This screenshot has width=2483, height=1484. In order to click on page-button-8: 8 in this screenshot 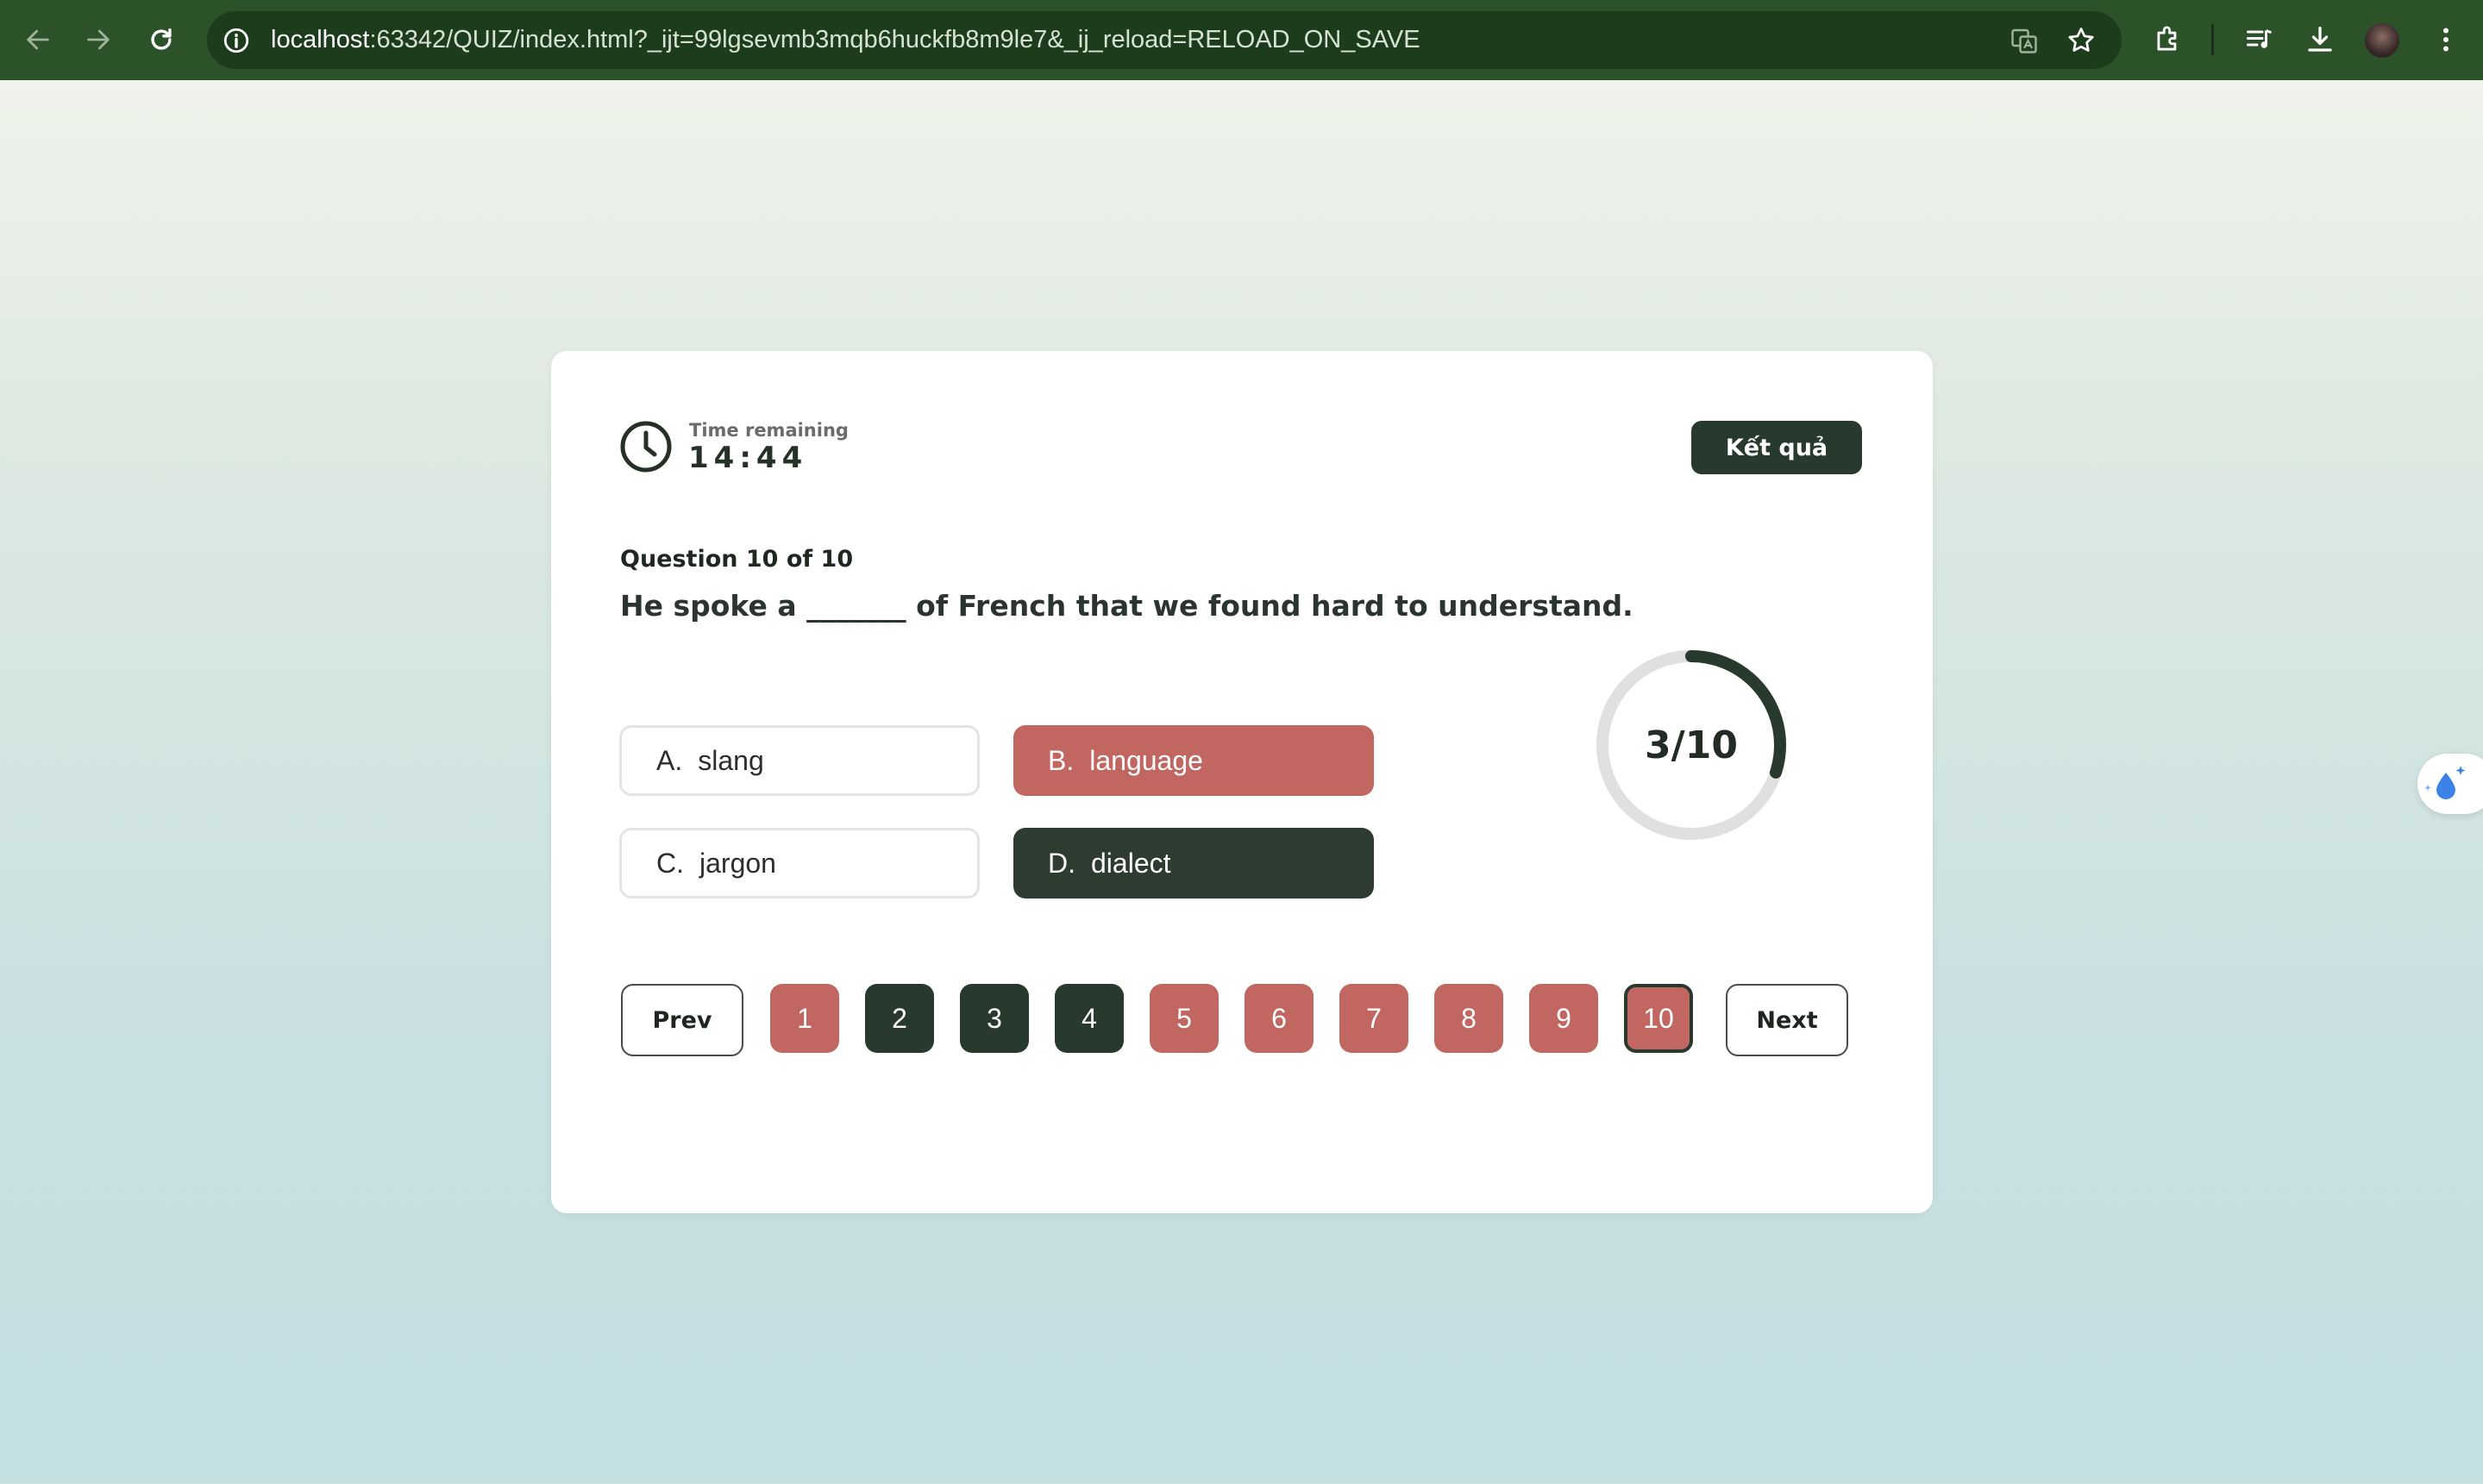, I will do `click(1468, 1018)`.